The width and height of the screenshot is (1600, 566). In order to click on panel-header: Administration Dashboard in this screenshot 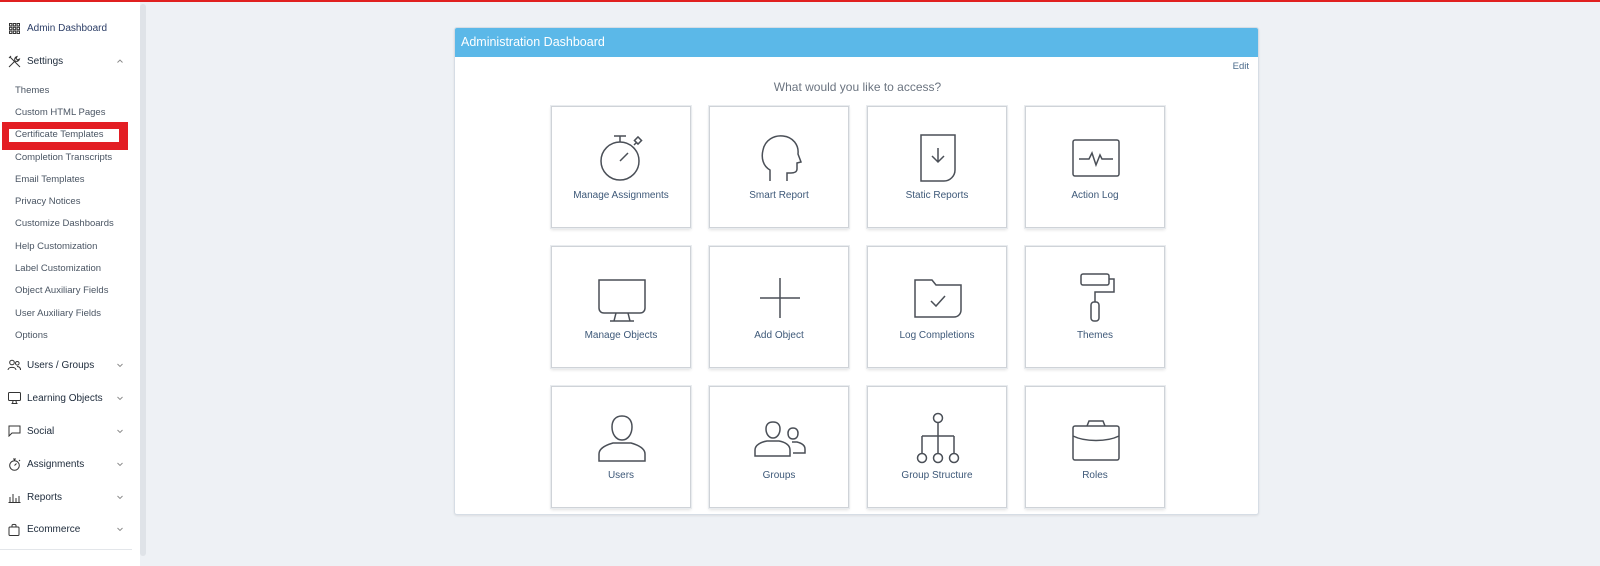, I will do `click(856, 42)`.